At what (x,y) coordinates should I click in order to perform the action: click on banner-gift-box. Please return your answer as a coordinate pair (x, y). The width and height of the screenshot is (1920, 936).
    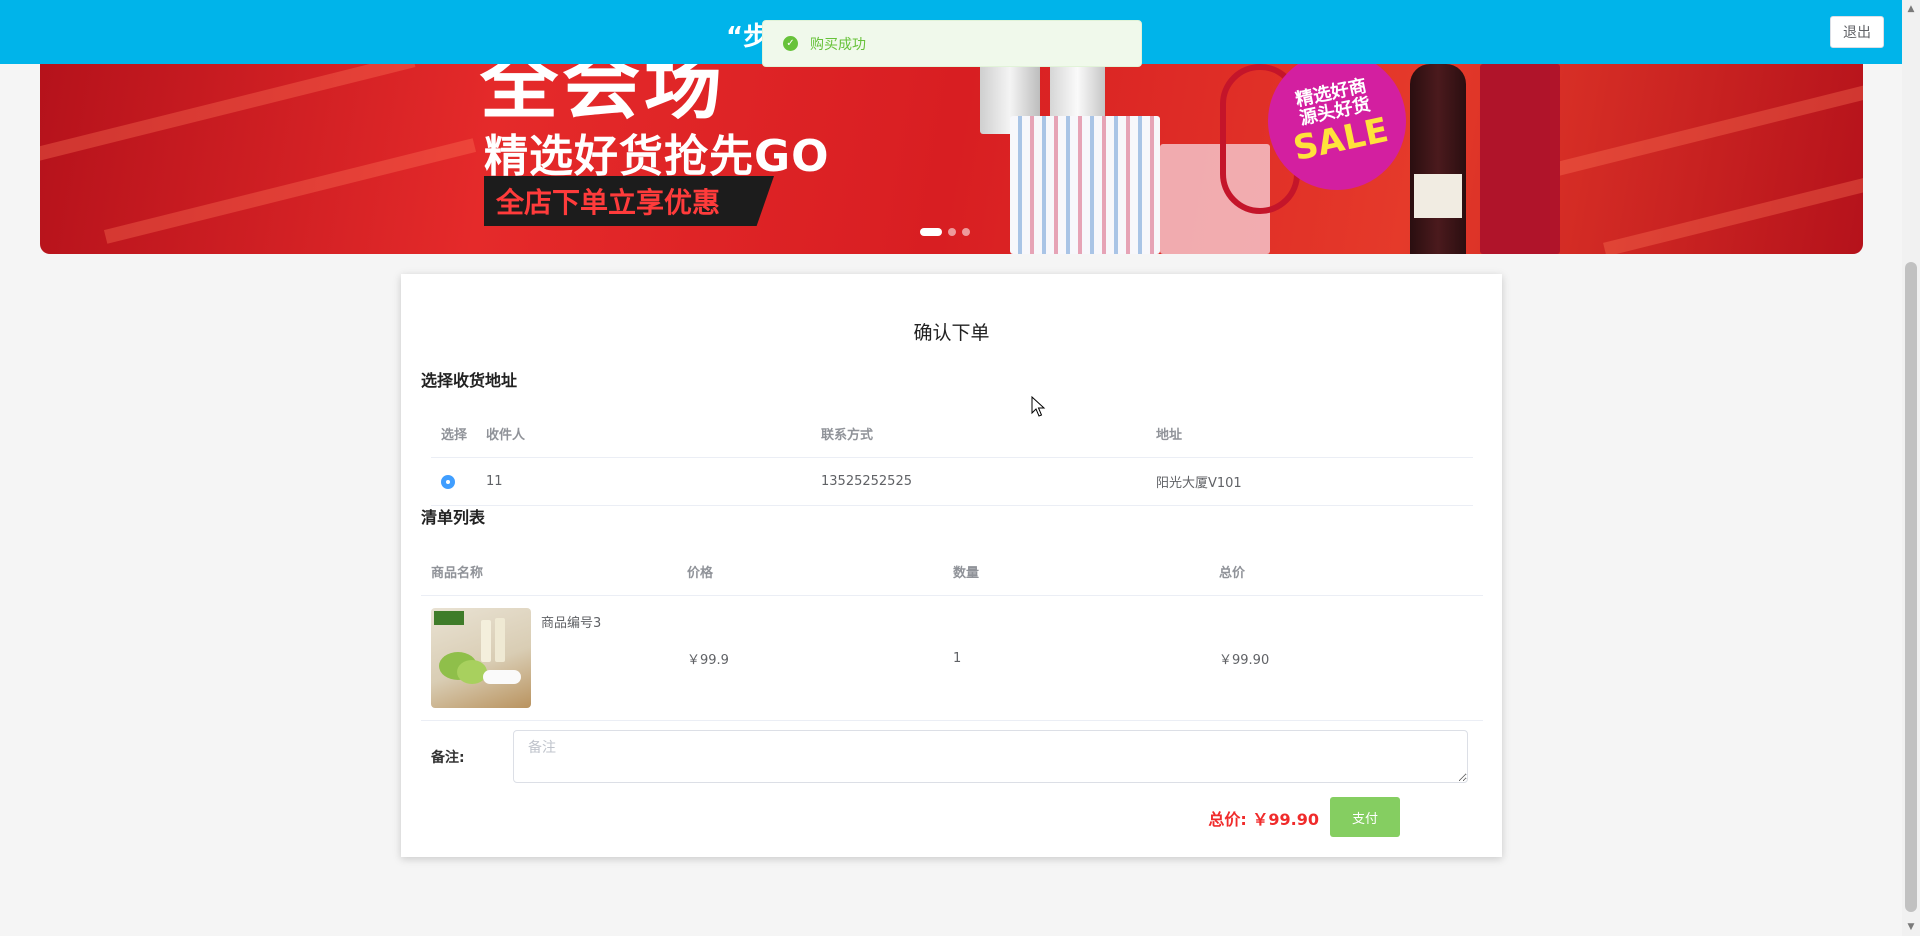
    Looking at the image, I should click on (1085, 185).